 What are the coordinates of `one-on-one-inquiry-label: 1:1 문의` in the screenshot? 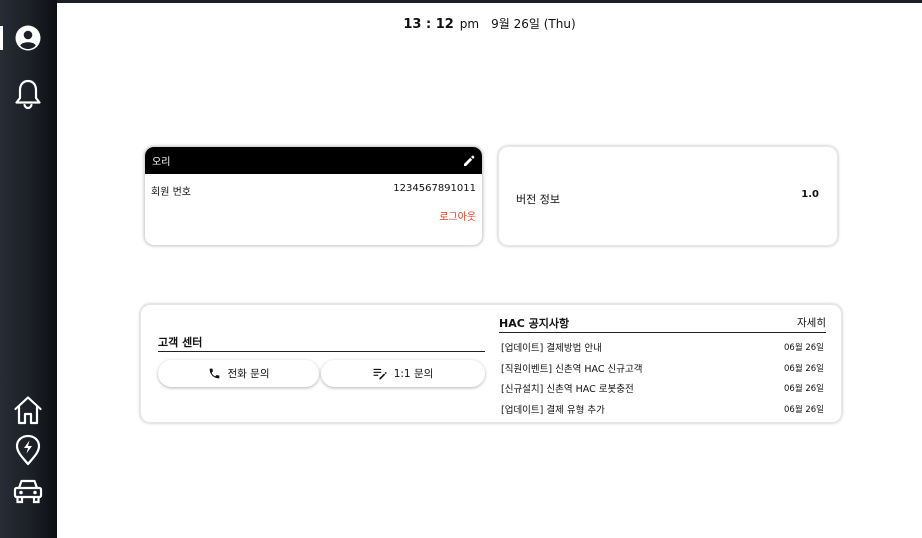 It's located at (413, 374).